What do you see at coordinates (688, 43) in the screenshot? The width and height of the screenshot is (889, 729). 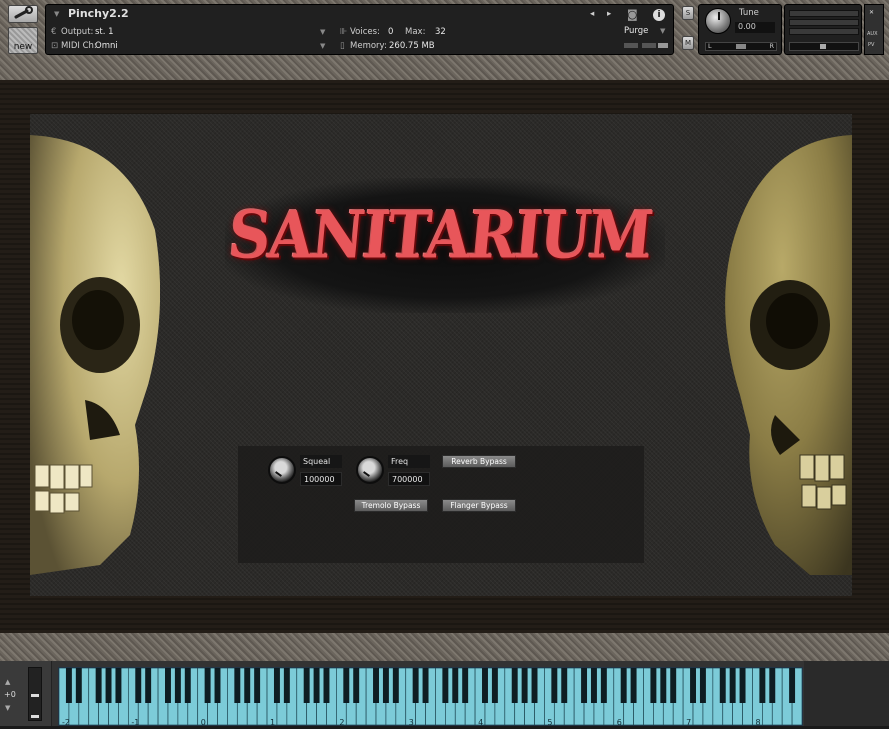 I see `mute-button: M` at bounding box center [688, 43].